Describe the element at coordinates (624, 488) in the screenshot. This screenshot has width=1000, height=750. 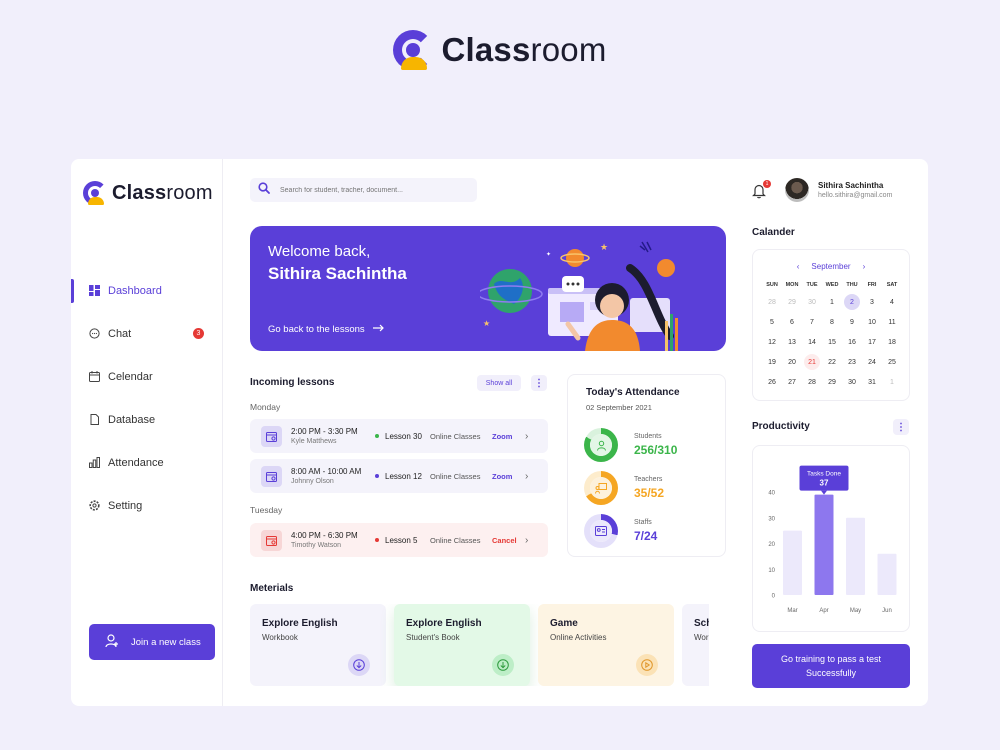
I see `attendance-row-teachers: Teachers 35/52` at that location.